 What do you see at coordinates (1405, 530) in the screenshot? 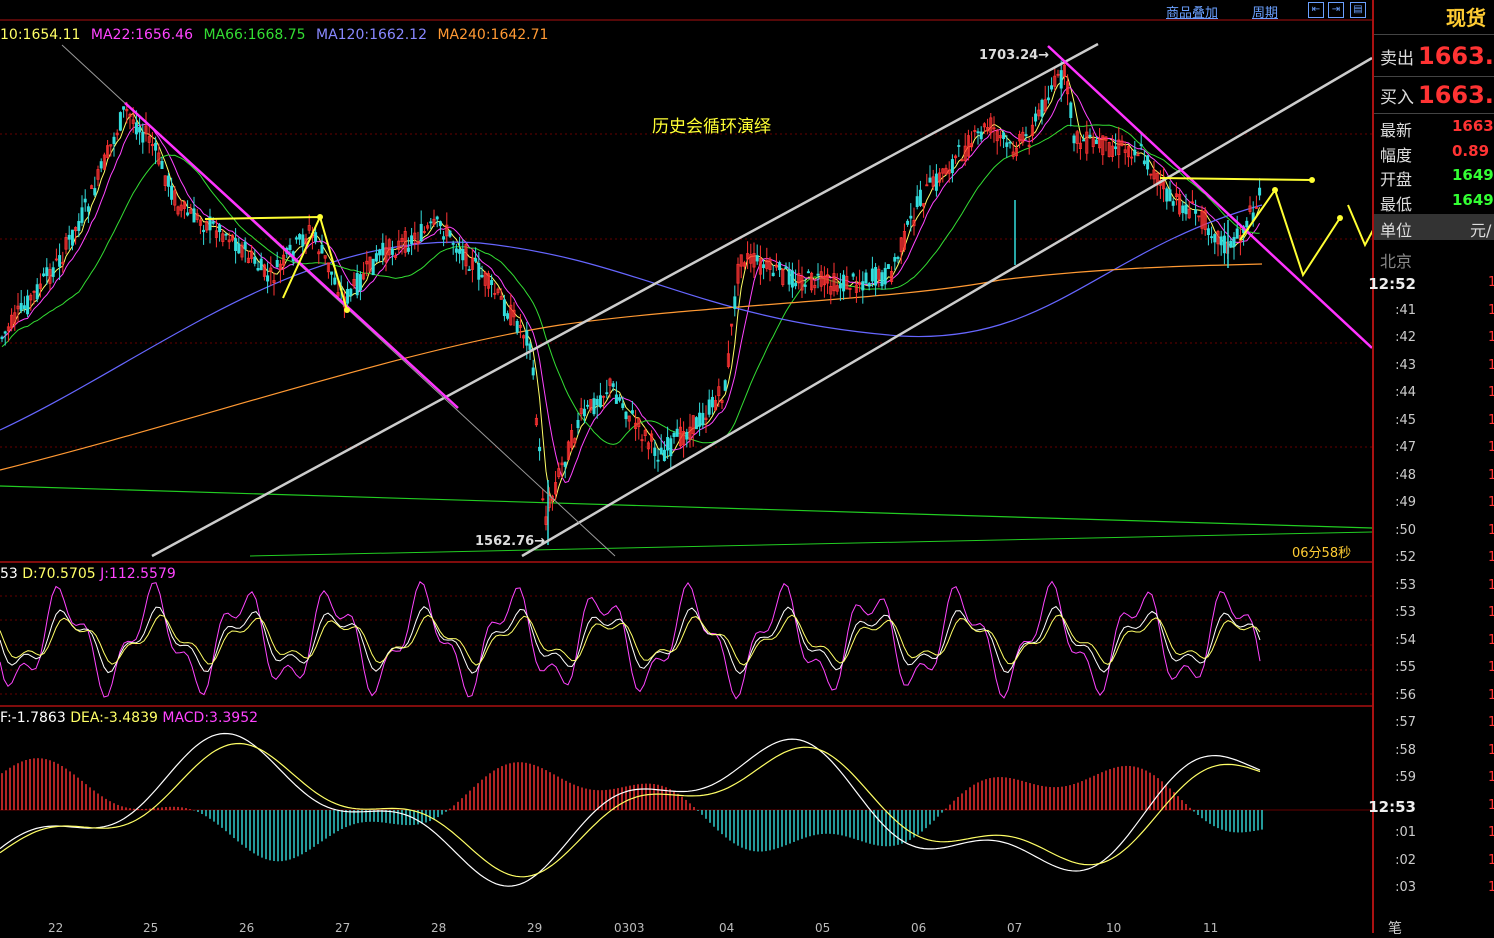
I see `tick-time: :50` at bounding box center [1405, 530].